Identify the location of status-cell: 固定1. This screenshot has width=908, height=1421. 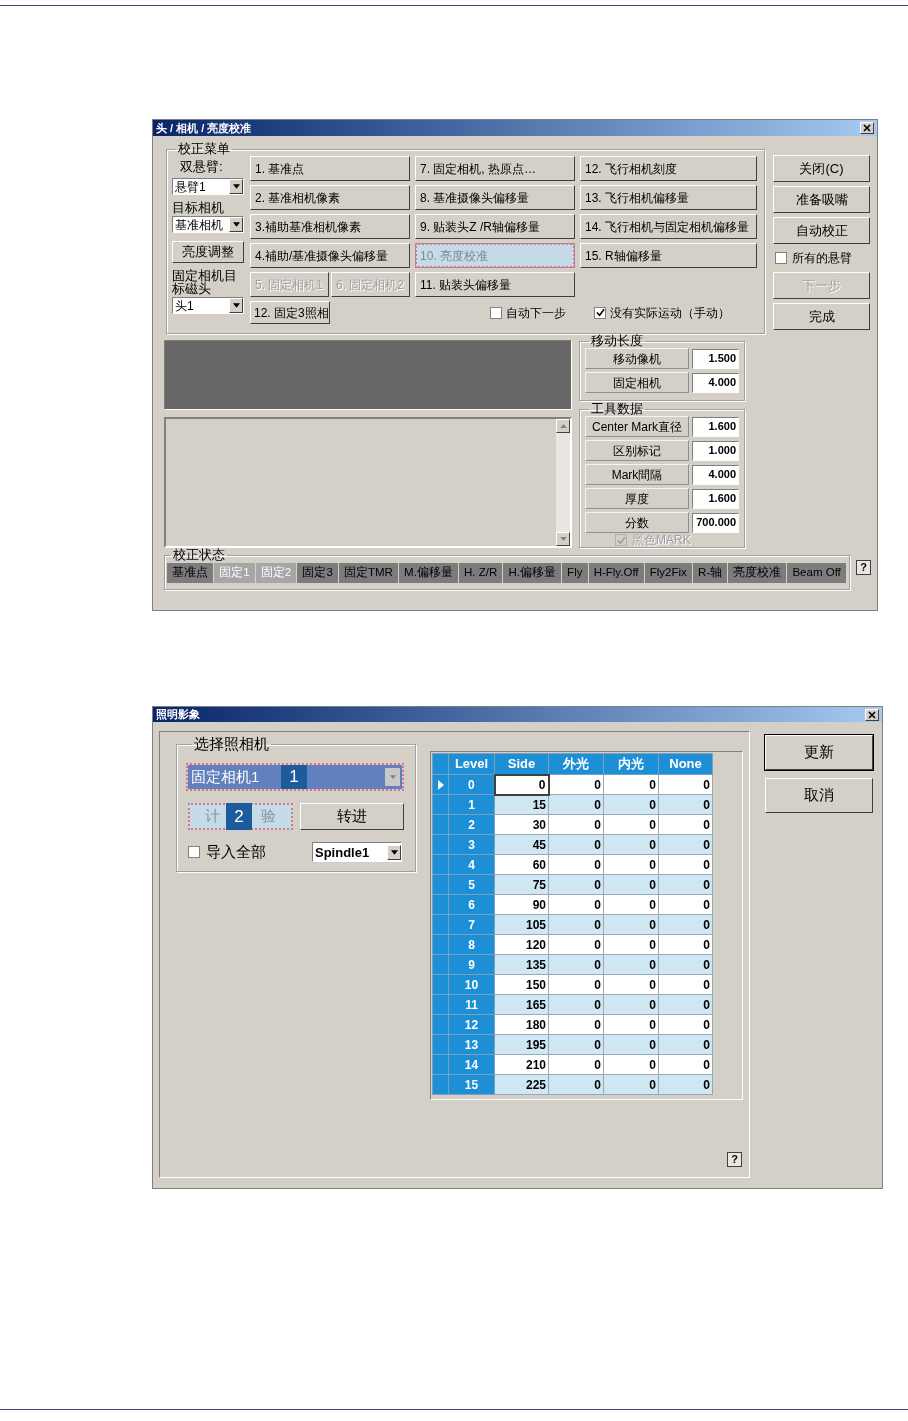
(235, 573).